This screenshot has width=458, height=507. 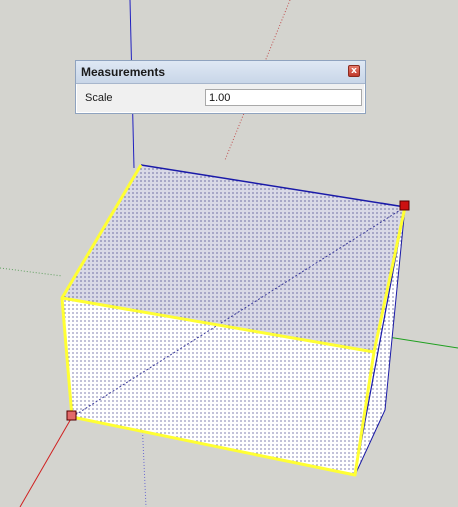 What do you see at coordinates (46, 461) in the screenshot?
I see `red-axis-line` at bounding box center [46, 461].